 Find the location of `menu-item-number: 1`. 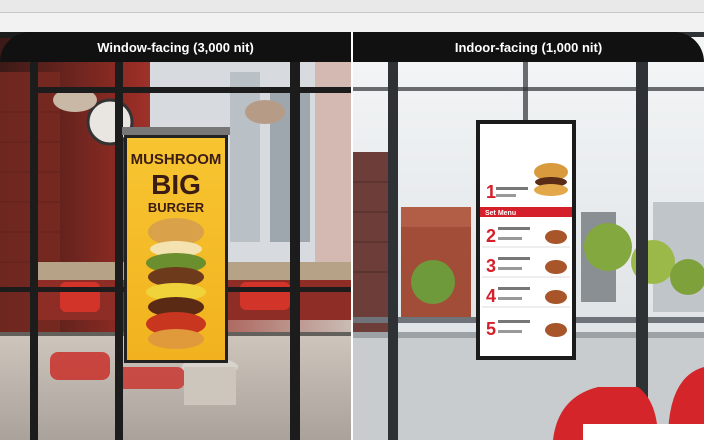

menu-item-number: 1 is located at coordinates (491, 192).